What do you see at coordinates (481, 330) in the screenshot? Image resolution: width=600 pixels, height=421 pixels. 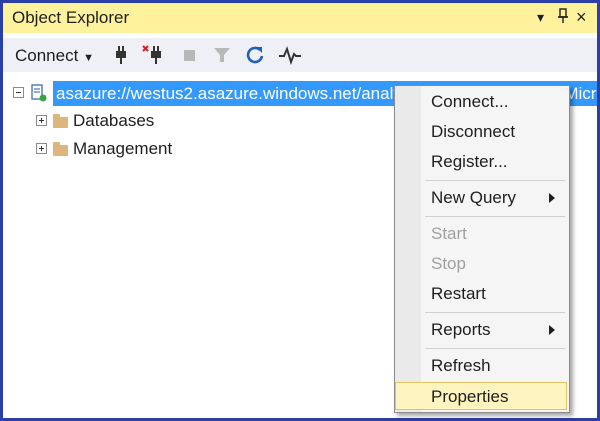 I see `menu-item-reports: Reports` at bounding box center [481, 330].